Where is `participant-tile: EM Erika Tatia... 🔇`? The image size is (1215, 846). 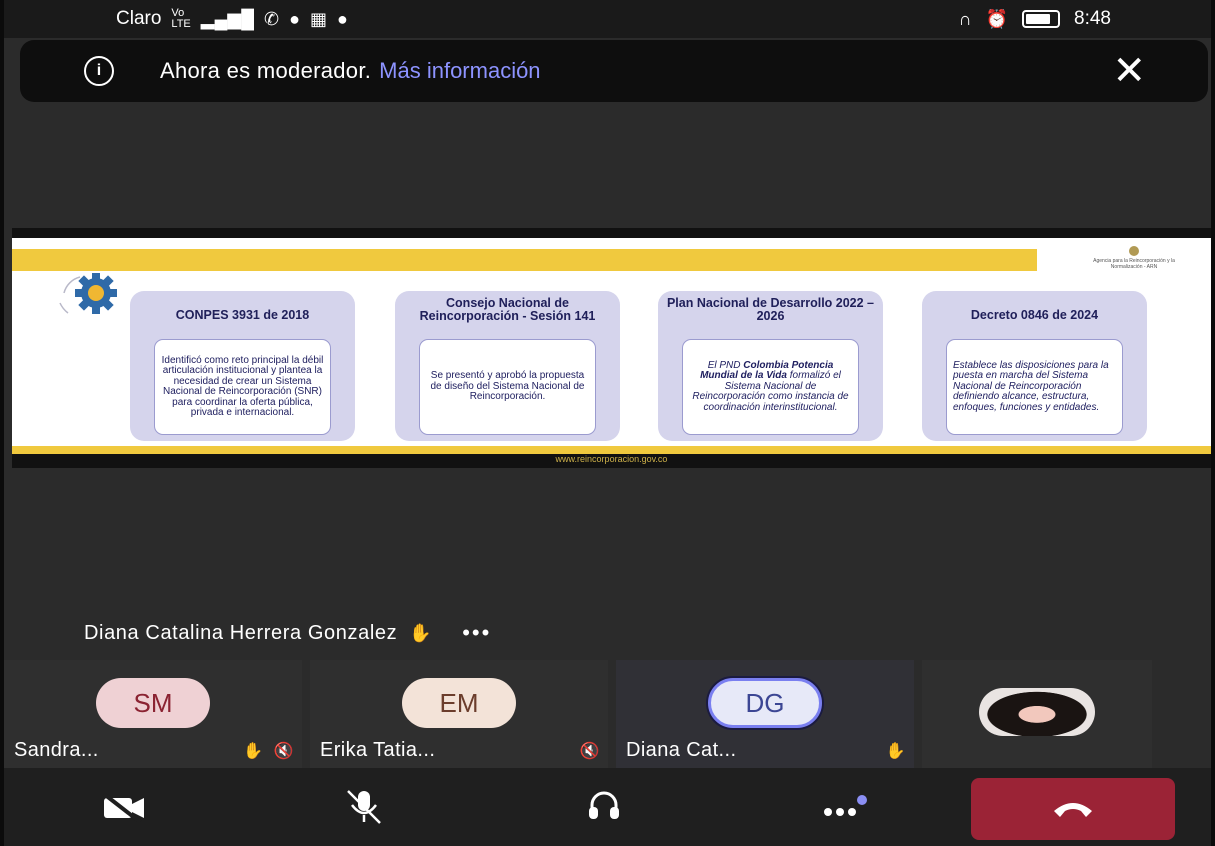 participant-tile: EM Erika Tatia... 🔇 is located at coordinates (459, 714).